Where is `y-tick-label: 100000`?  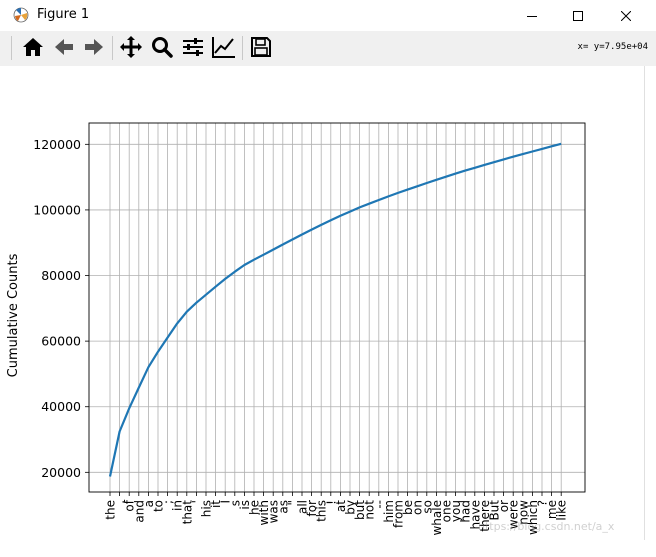 y-tick-label: 100000 is located at coordinates (57, 209).